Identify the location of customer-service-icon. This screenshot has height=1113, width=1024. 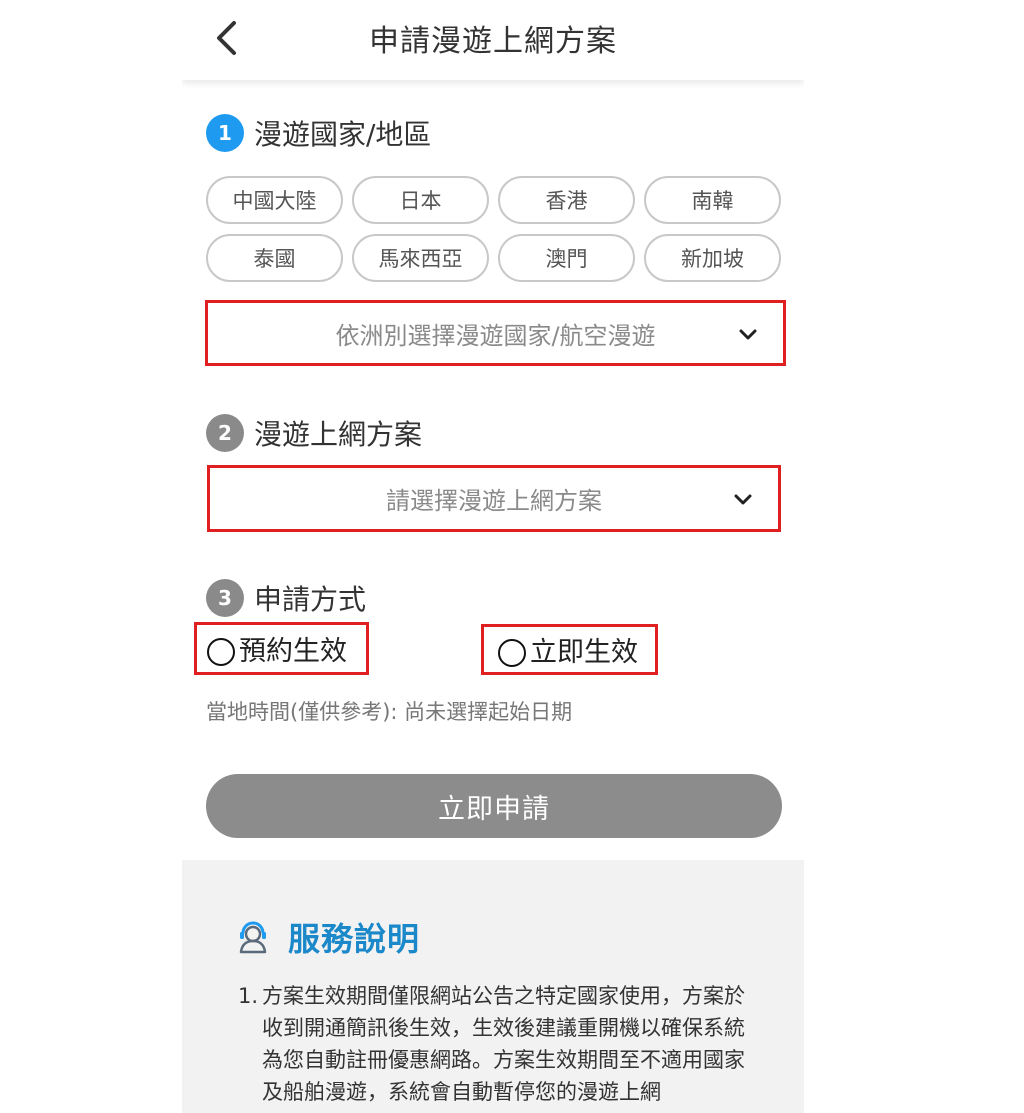
(253, 937).